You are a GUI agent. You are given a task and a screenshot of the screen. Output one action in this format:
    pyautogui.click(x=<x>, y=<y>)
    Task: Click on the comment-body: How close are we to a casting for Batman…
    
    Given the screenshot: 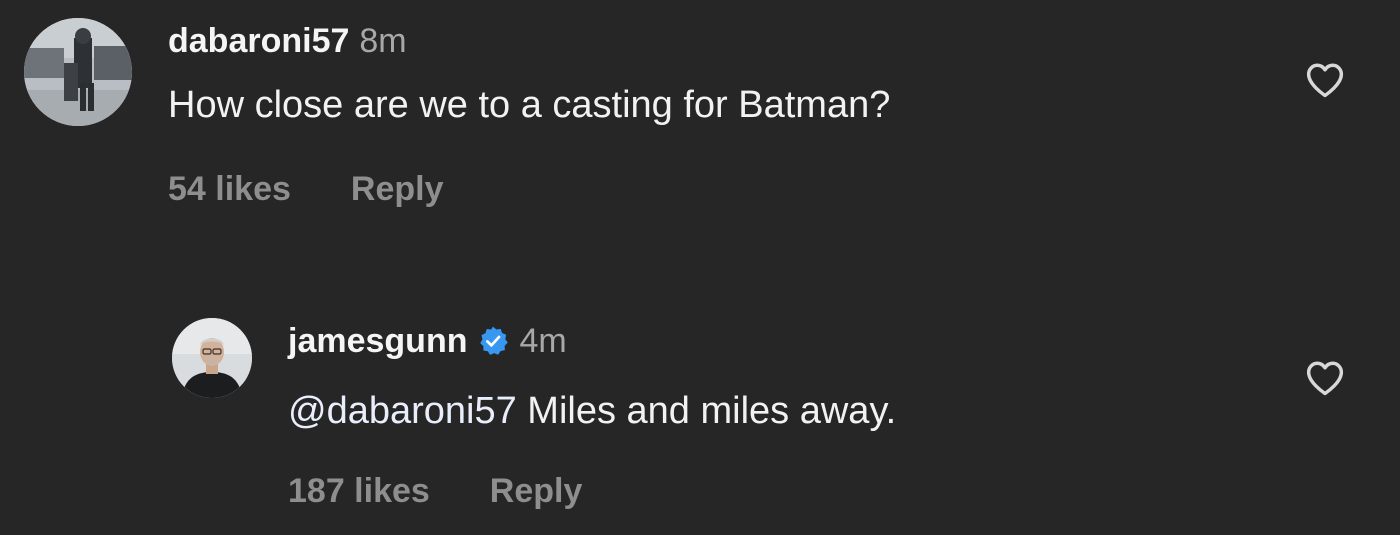 What is the action you would take?
    pyautogui.click(x=529, y=105)
    